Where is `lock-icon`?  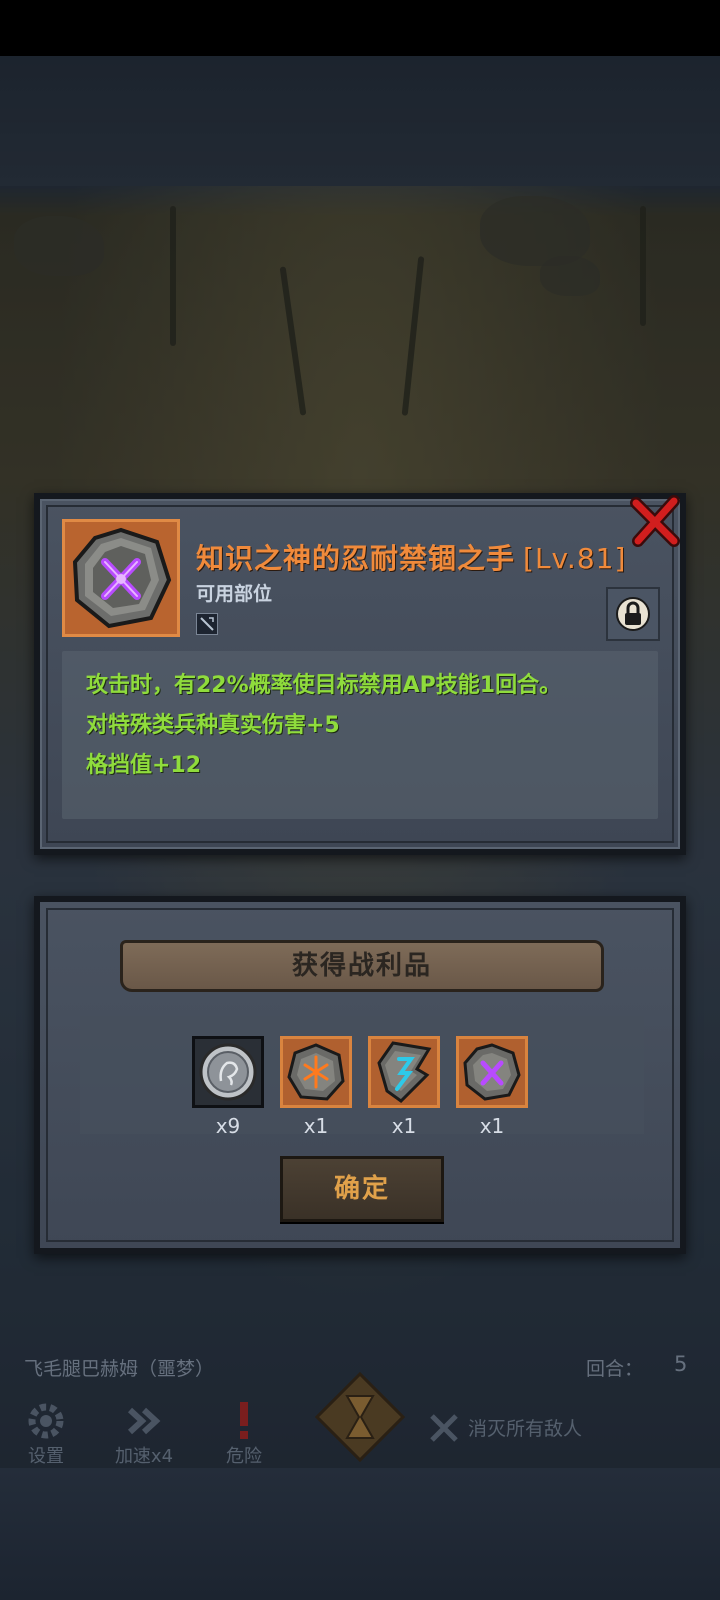
lock-icon is located at coordinates (633, 614).